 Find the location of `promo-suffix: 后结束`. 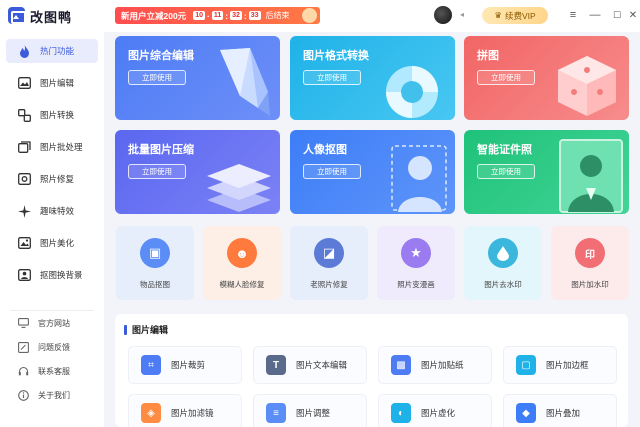

promo-suffix: 后结束 is located at coordinates (277, 15).